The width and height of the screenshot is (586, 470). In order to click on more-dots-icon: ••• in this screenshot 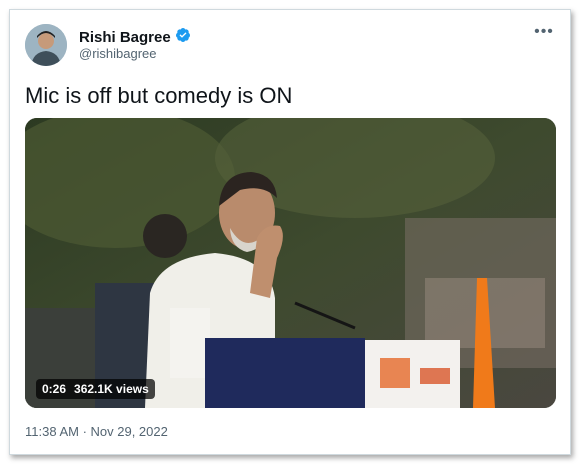, I will do `click(544, 31)`.